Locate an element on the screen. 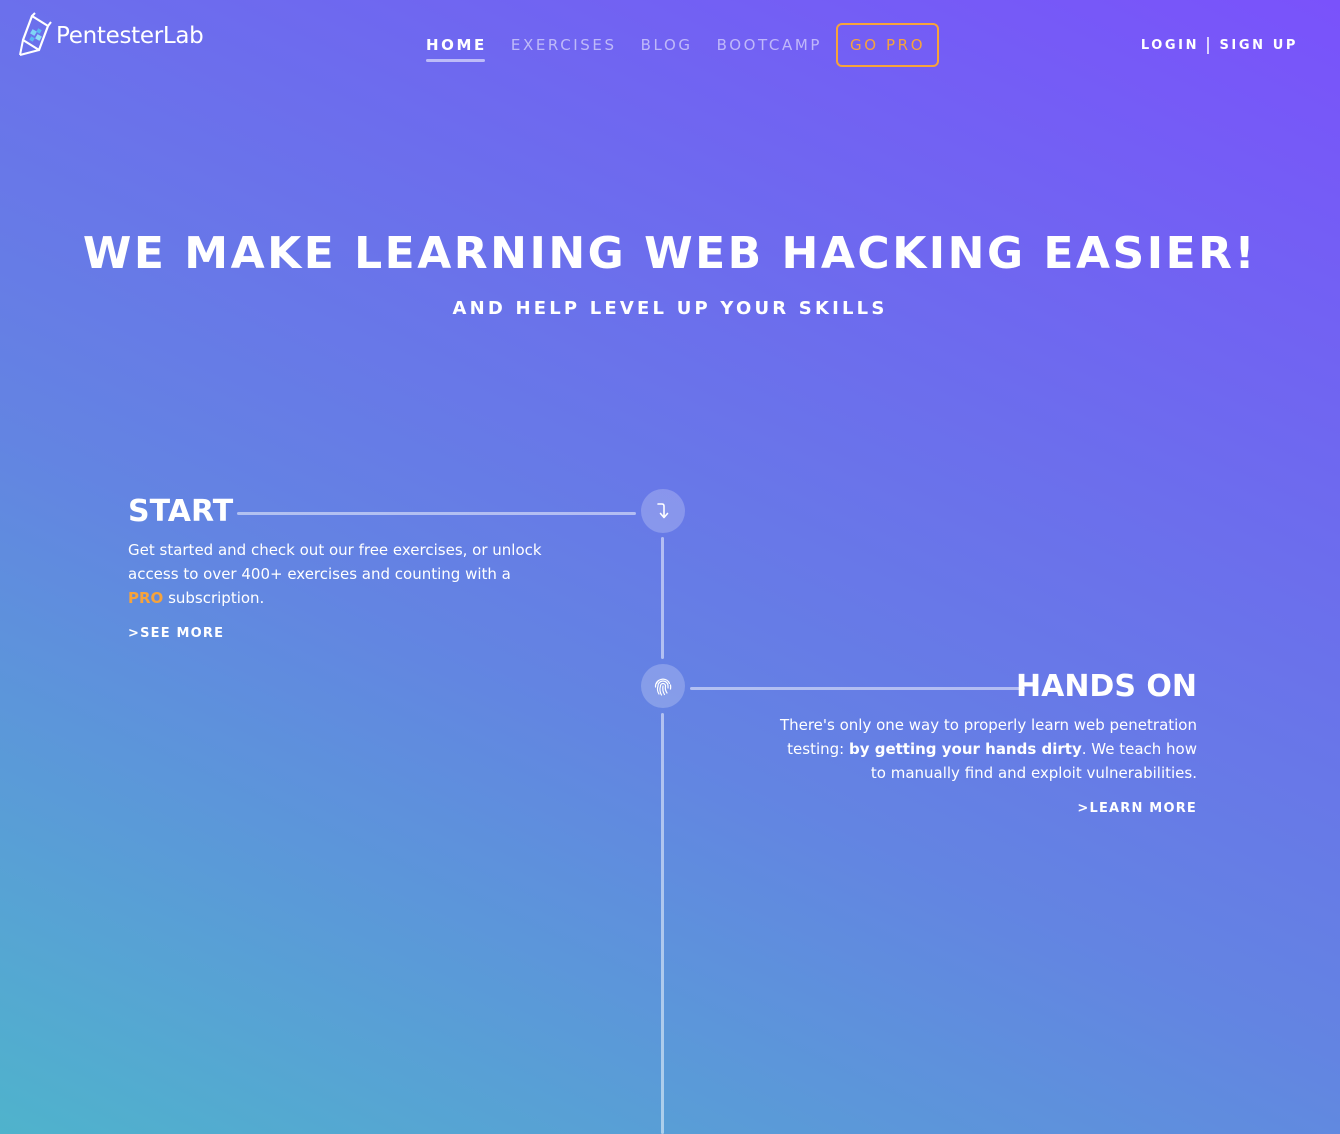  start-connector-line is located at coordinates (436, 513).